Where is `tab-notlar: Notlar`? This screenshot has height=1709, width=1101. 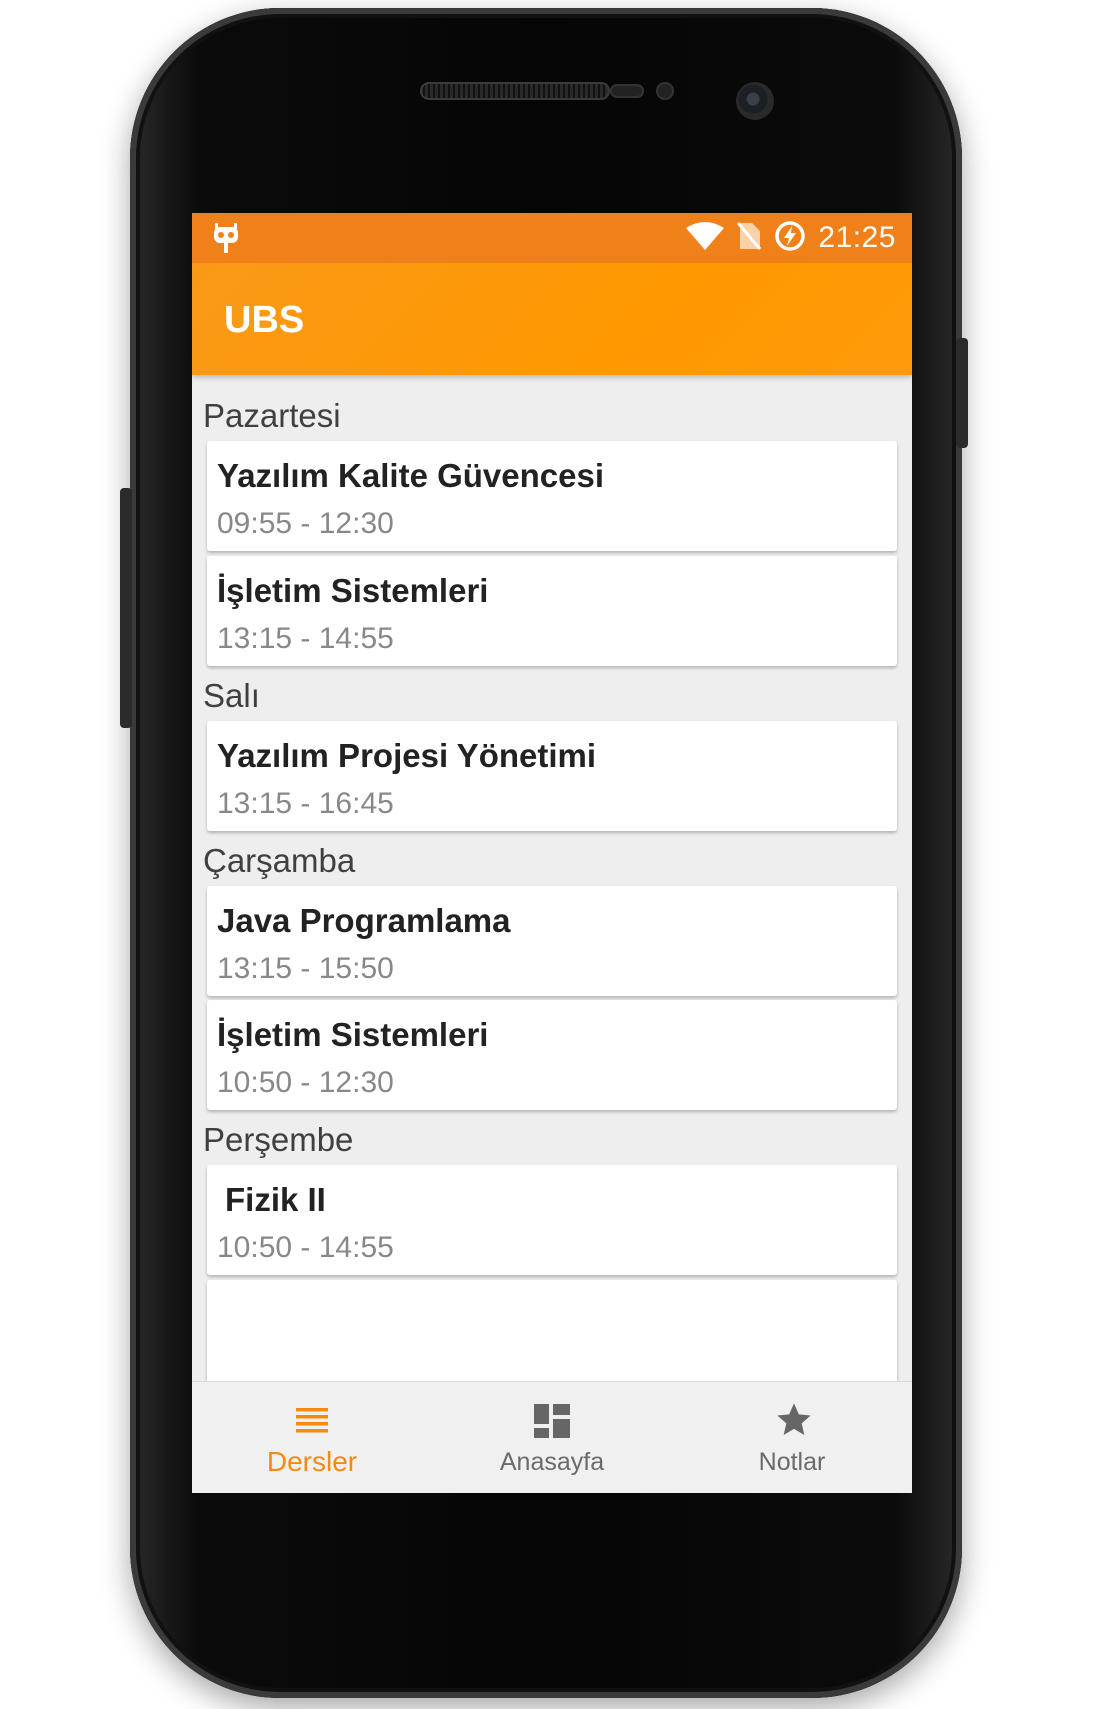
tab-notlar: Notlar is located at coordinates (792, 1437).